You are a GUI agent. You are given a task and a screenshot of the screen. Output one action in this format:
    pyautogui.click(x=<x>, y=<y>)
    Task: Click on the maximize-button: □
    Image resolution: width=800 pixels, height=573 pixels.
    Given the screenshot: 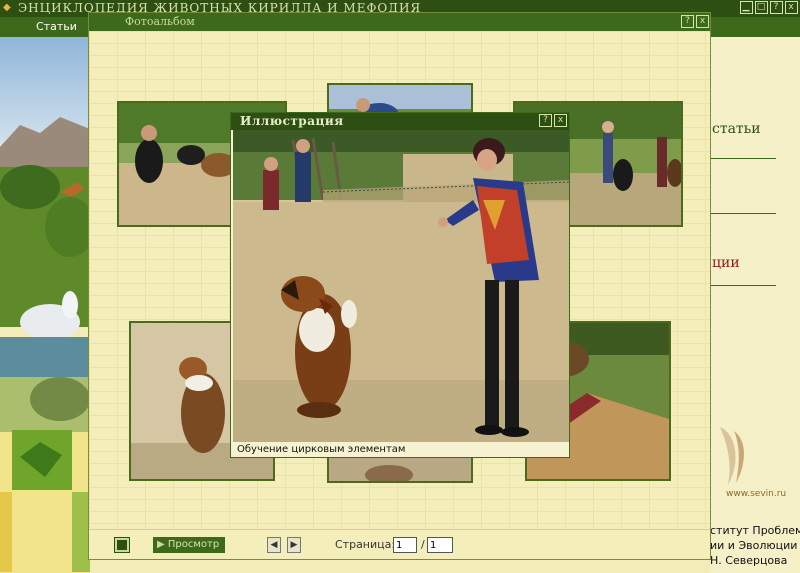 What is the action you would take?
    pyautogui.click(x=761, y=7)
    